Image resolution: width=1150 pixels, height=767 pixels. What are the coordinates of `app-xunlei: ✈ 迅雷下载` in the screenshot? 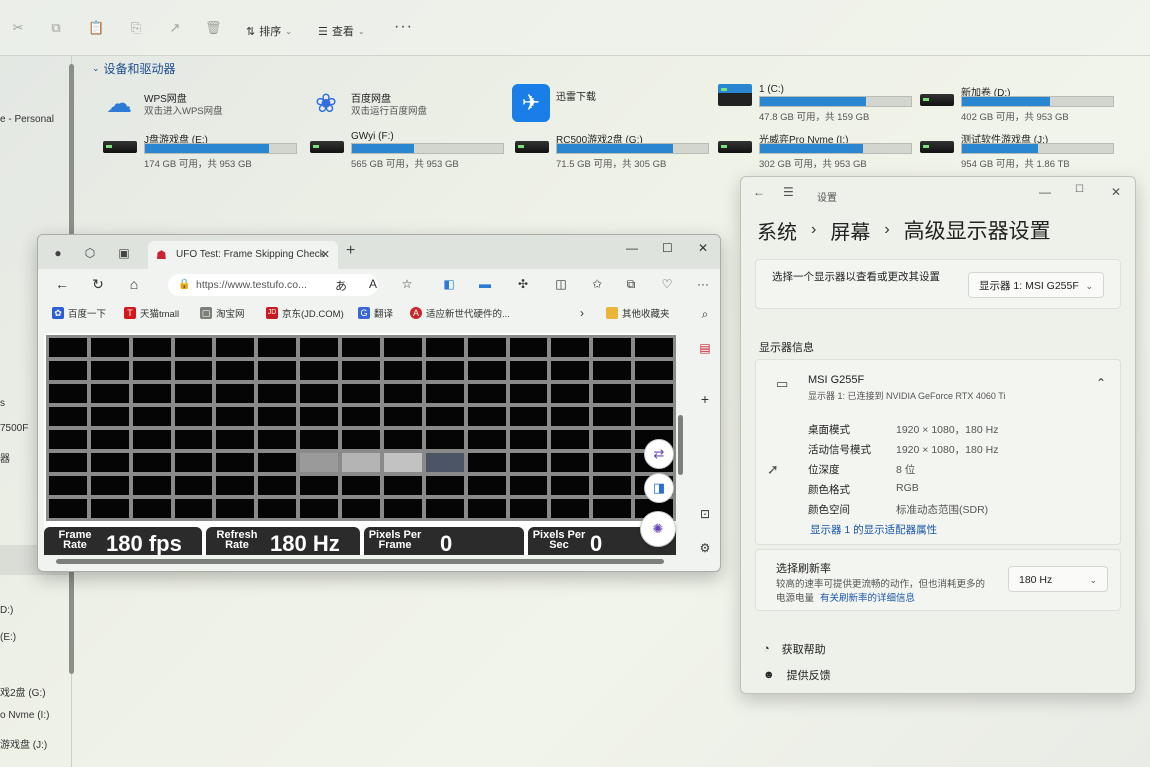 It's located at (612, 103).